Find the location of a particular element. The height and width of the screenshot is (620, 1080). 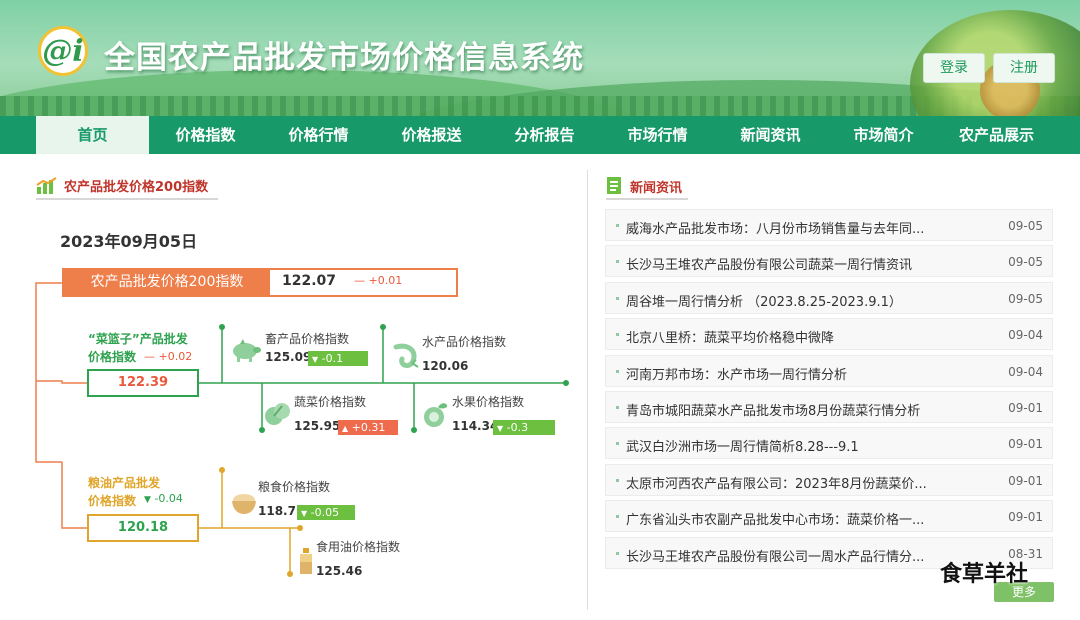

nav-item-market-quotes: 市场行情 is located at coordinates (657, 135).